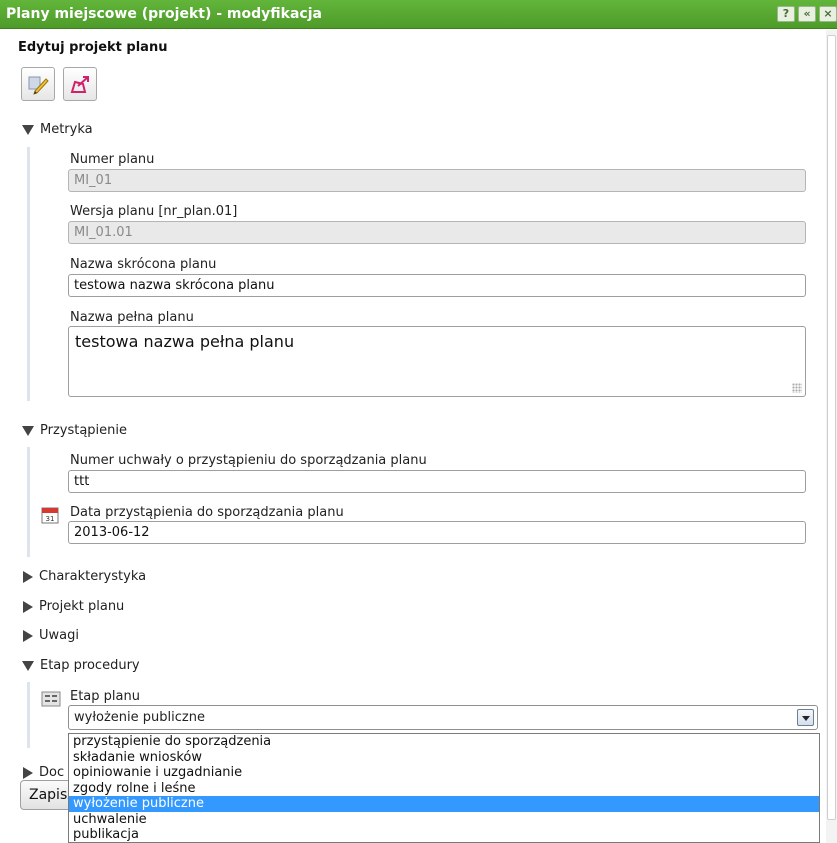 The width and height of the screenshot is (837, 843). What do you see at coordinates (444, 758) in the screenshot?
I see `dropdown-option: składanie wniosków` at bounding box center [444, 758].